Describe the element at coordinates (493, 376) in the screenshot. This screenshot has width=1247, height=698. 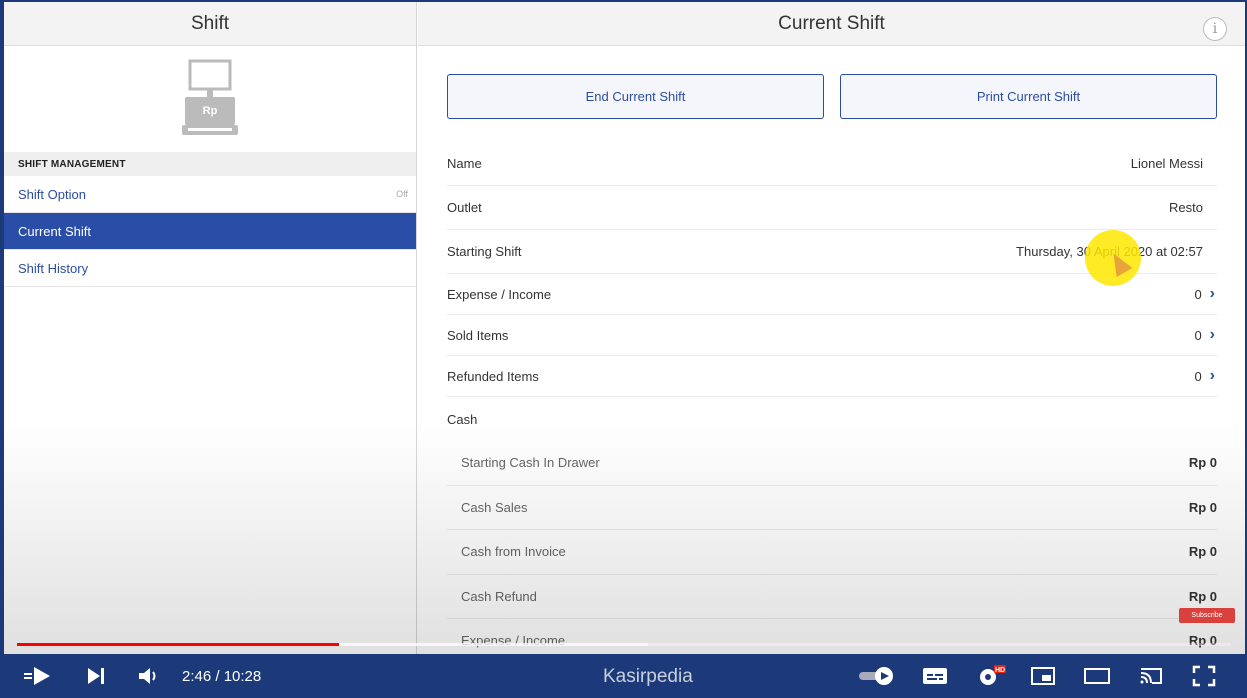
I see `detail-label: Refunded Items` at that location.